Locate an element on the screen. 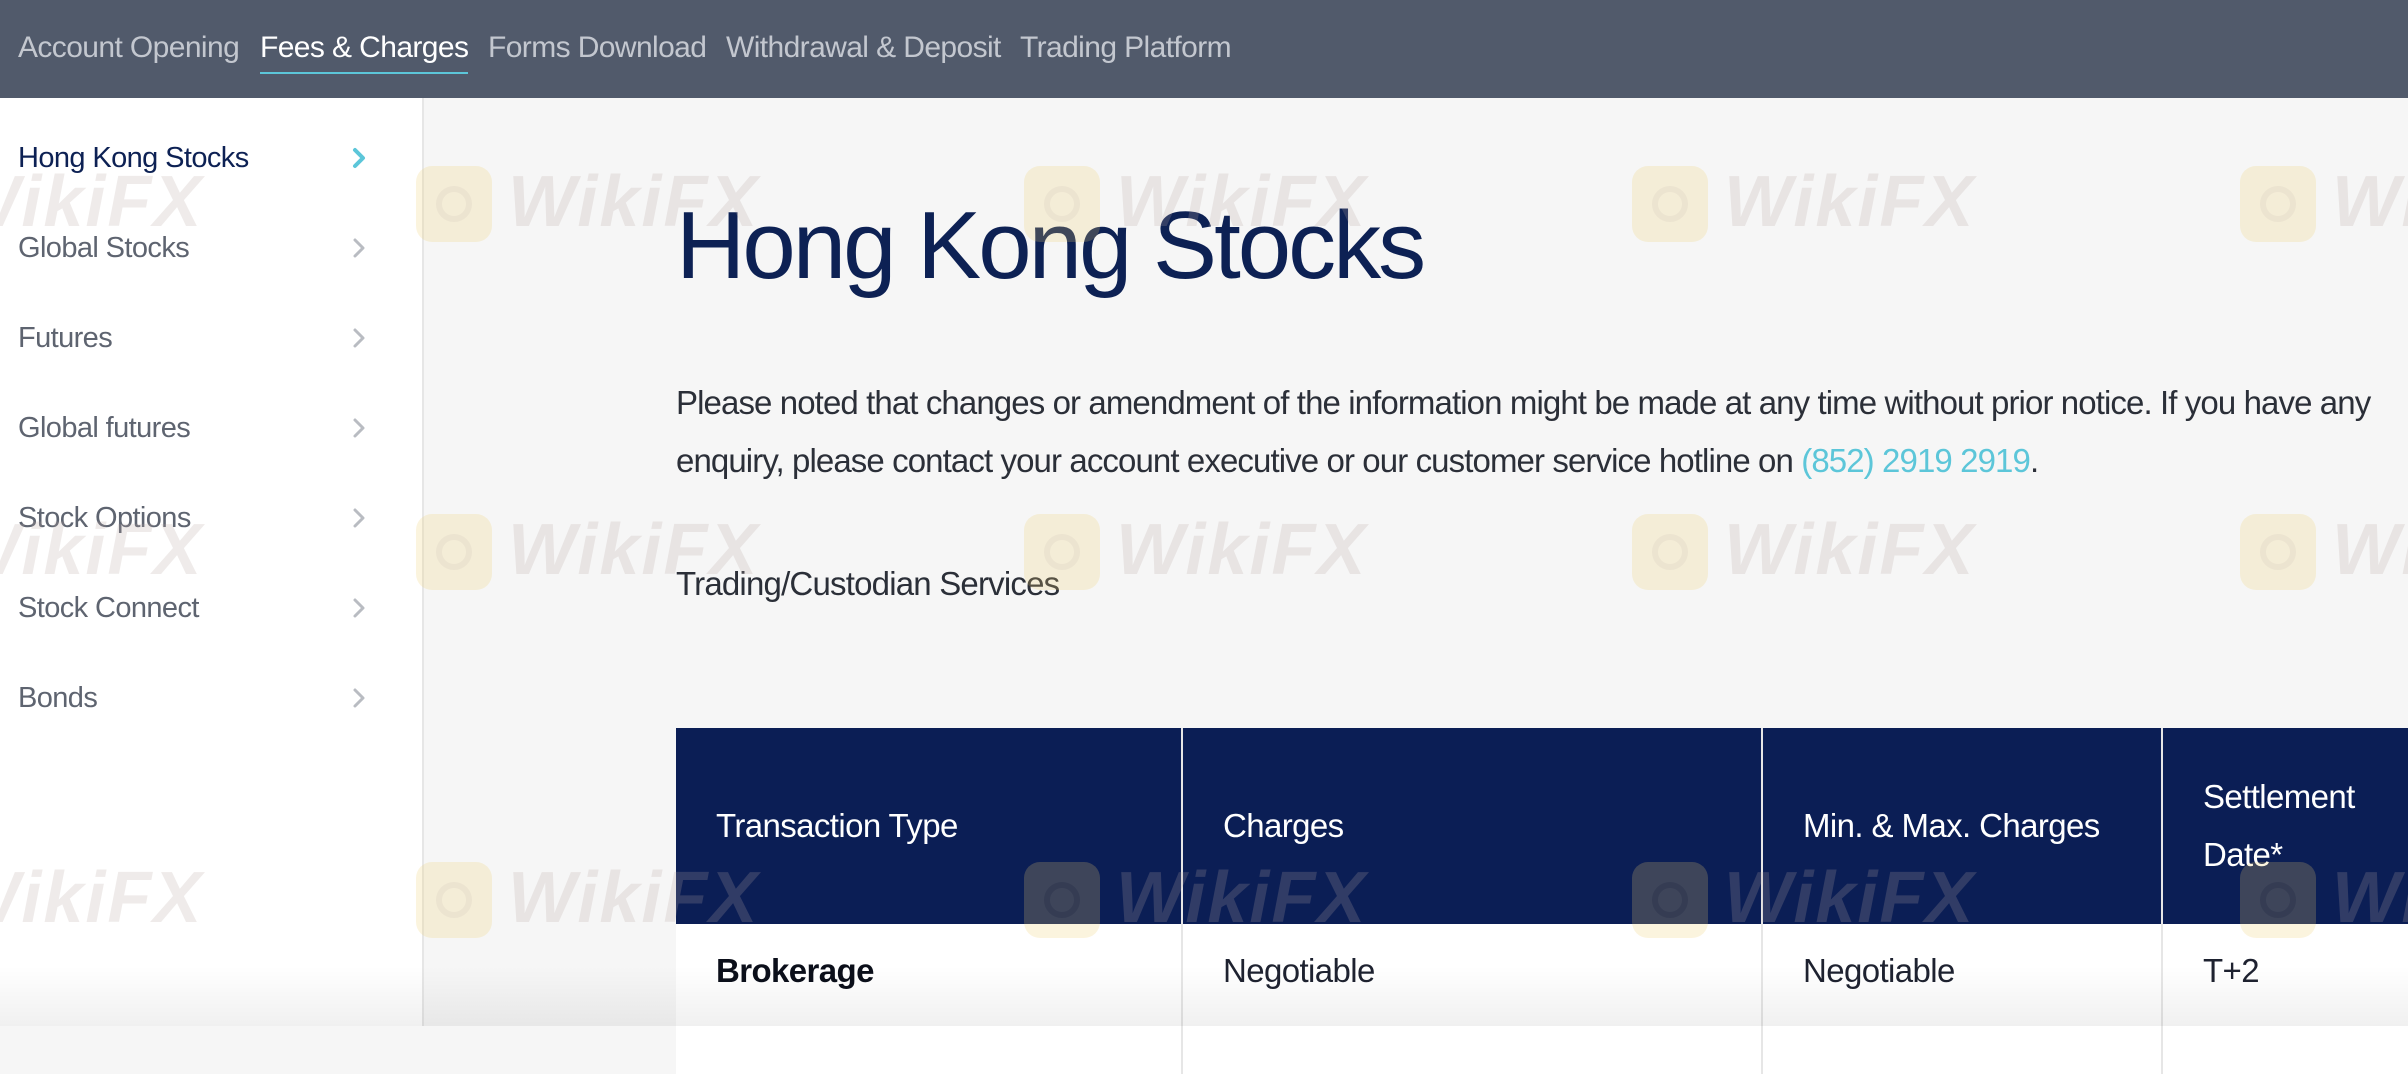  column-header-min-max-charges: Min. & Max. Charges is located at coordinates (1962, 826).